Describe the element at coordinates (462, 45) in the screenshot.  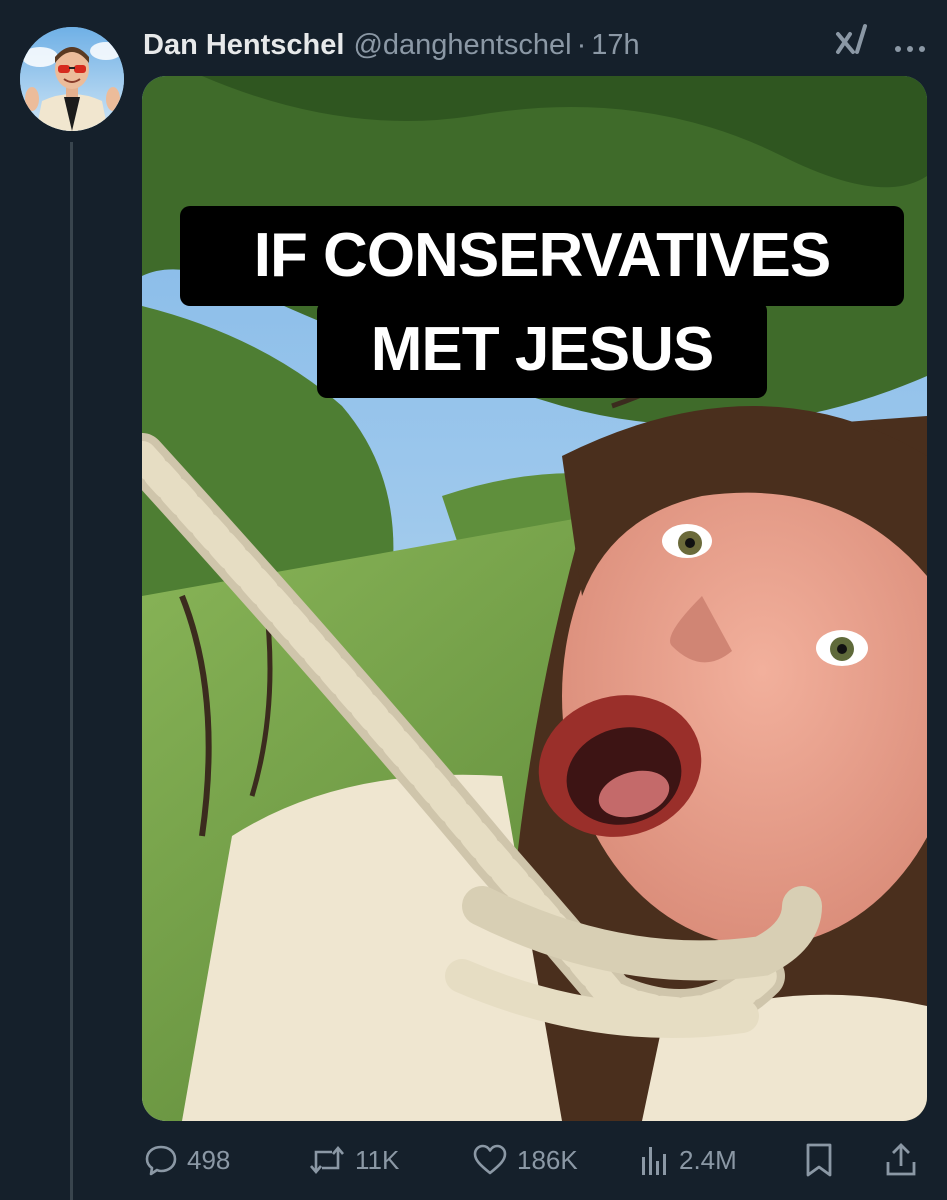
I see `author-handle: @danghentschel` at that location.